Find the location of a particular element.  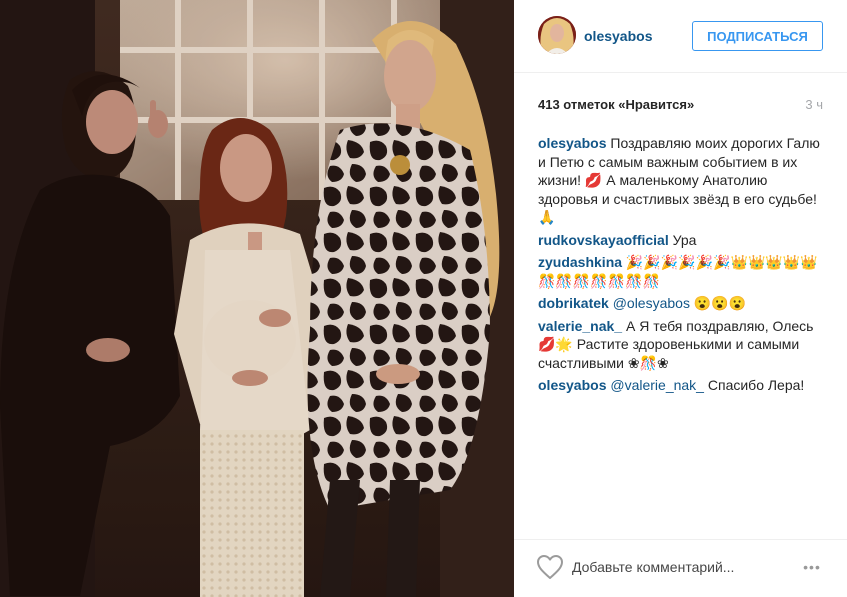

post-author-username: olesyabos is located at coordinates (618, 36).